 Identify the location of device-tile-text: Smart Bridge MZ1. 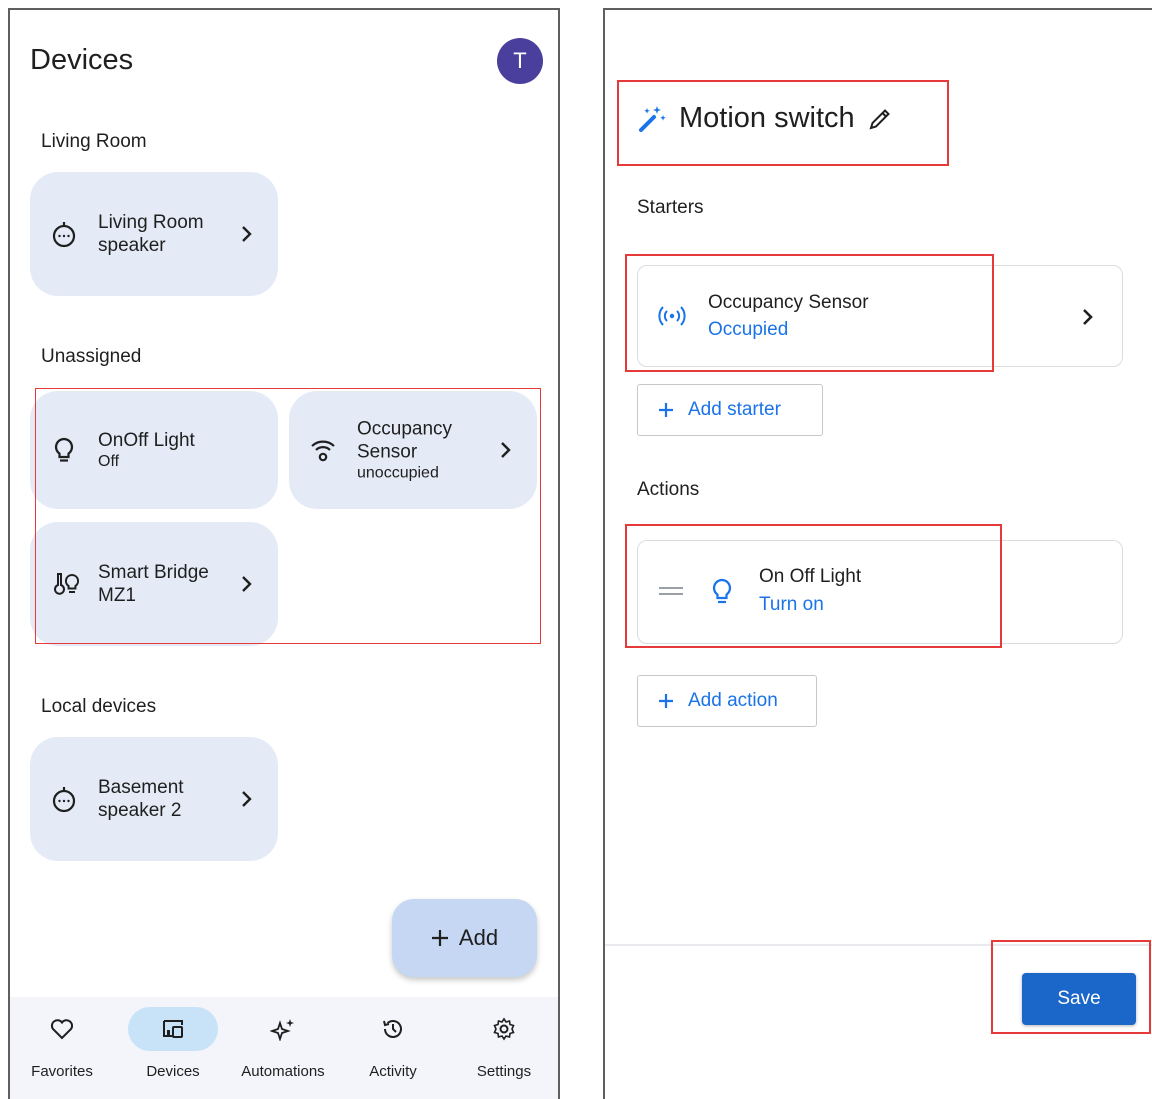
(153, 584).